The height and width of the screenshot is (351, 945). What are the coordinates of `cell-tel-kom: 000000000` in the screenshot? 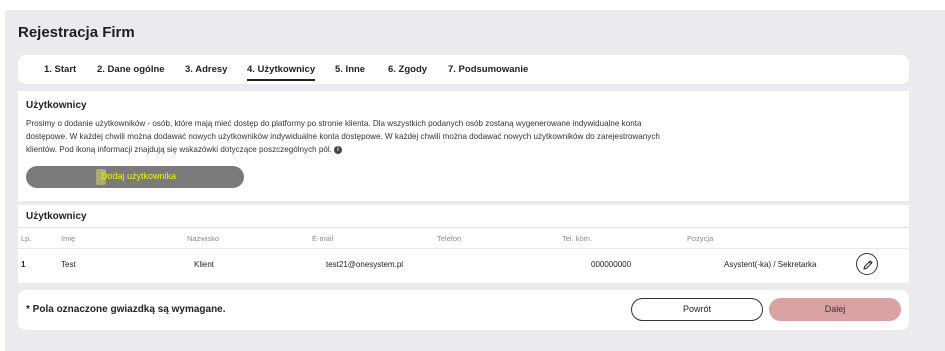 It's located at (611, 264).